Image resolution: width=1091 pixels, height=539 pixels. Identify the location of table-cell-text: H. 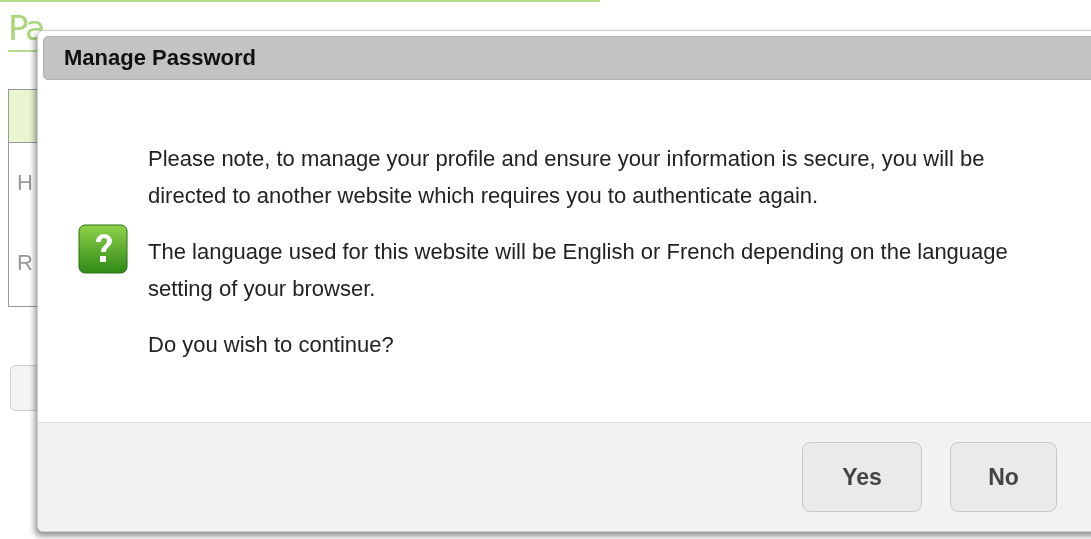
(24, 183).